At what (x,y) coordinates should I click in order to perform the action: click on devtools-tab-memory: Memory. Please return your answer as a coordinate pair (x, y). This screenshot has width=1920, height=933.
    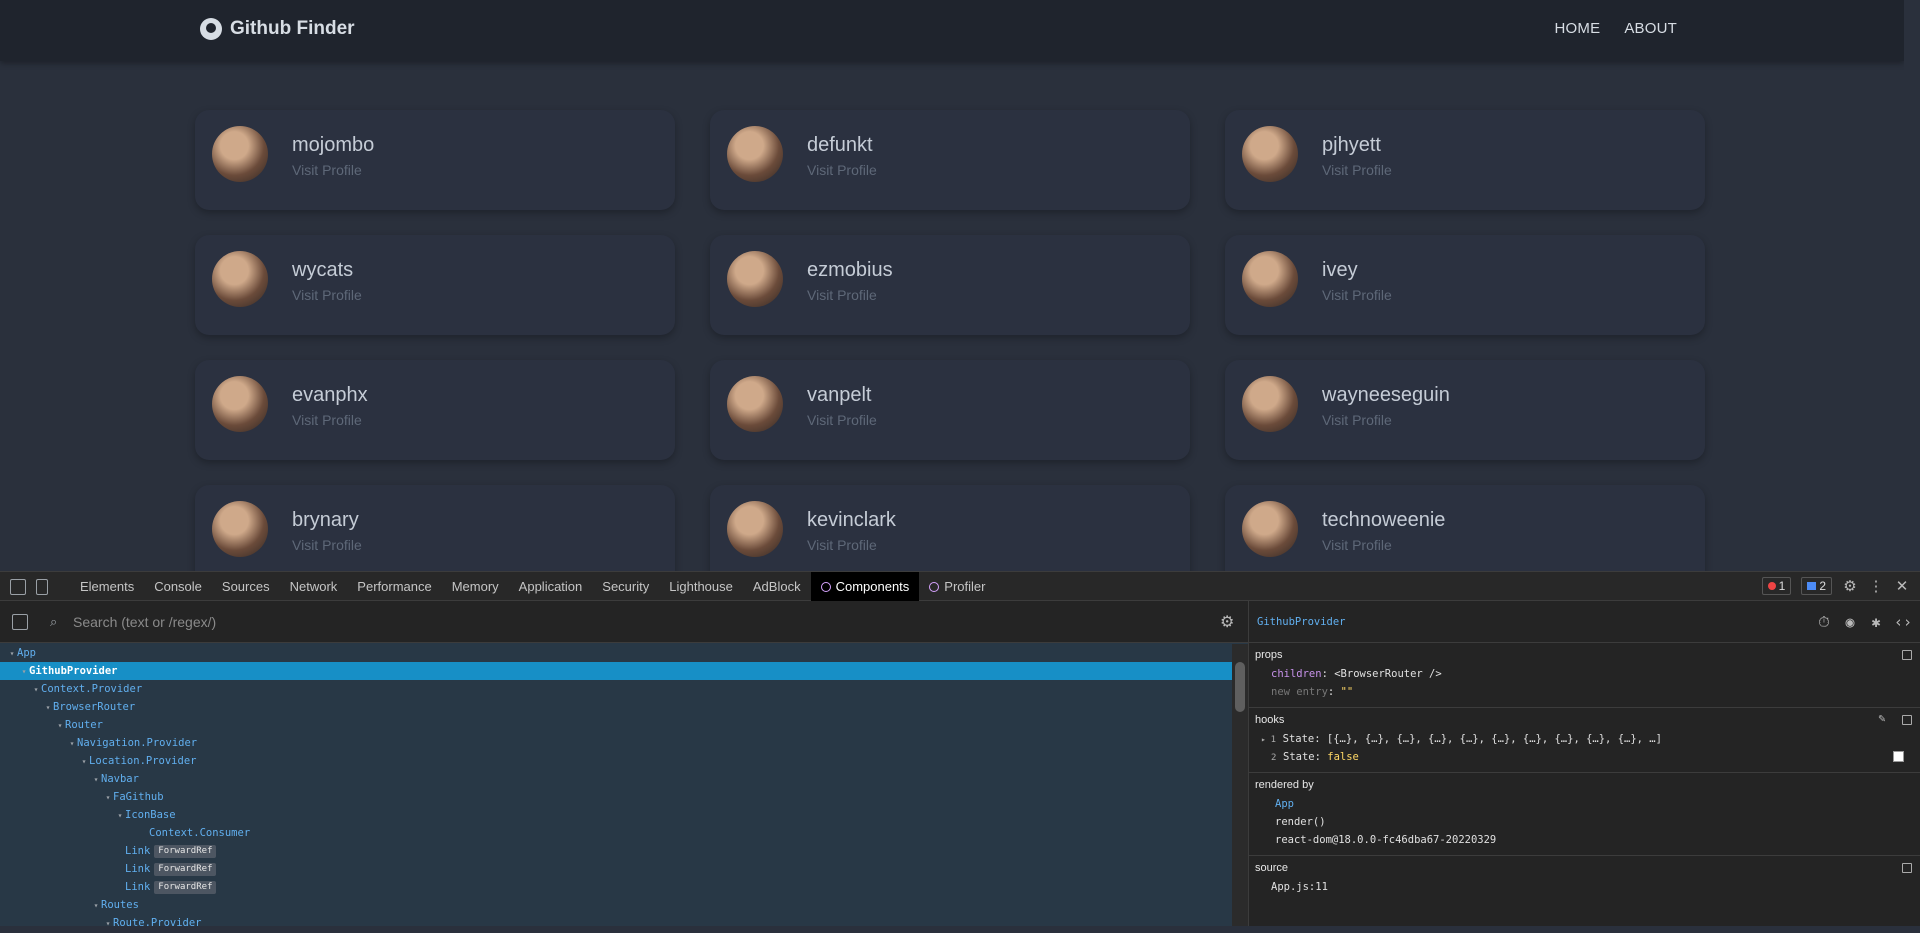
    Looking at the image, I should click on (475, 586).